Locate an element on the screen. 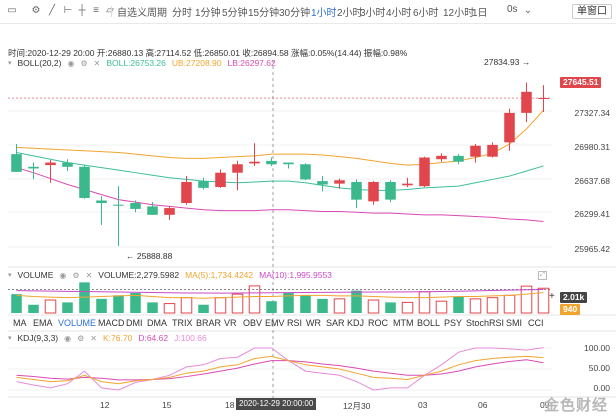 This screenshot has height=419, width=616. x-tick-0: 12 is located at coordinates (105, 405).